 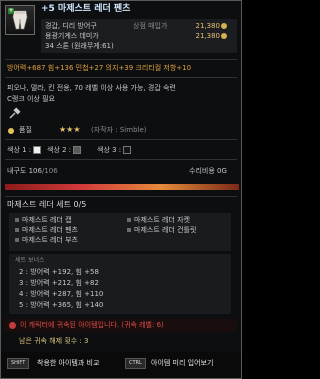 What do you see at coordinates (54, 341) in the screenshot?
I see `unbind-count: 남은 귀속 해제 횟수 : 3` at bounding box center [54, 341].